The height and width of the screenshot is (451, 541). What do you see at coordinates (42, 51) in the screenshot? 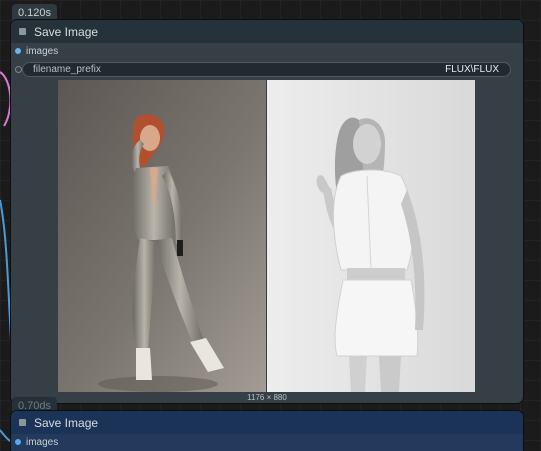
I see `input-slot-label: images` at bounding box center [42, 51].